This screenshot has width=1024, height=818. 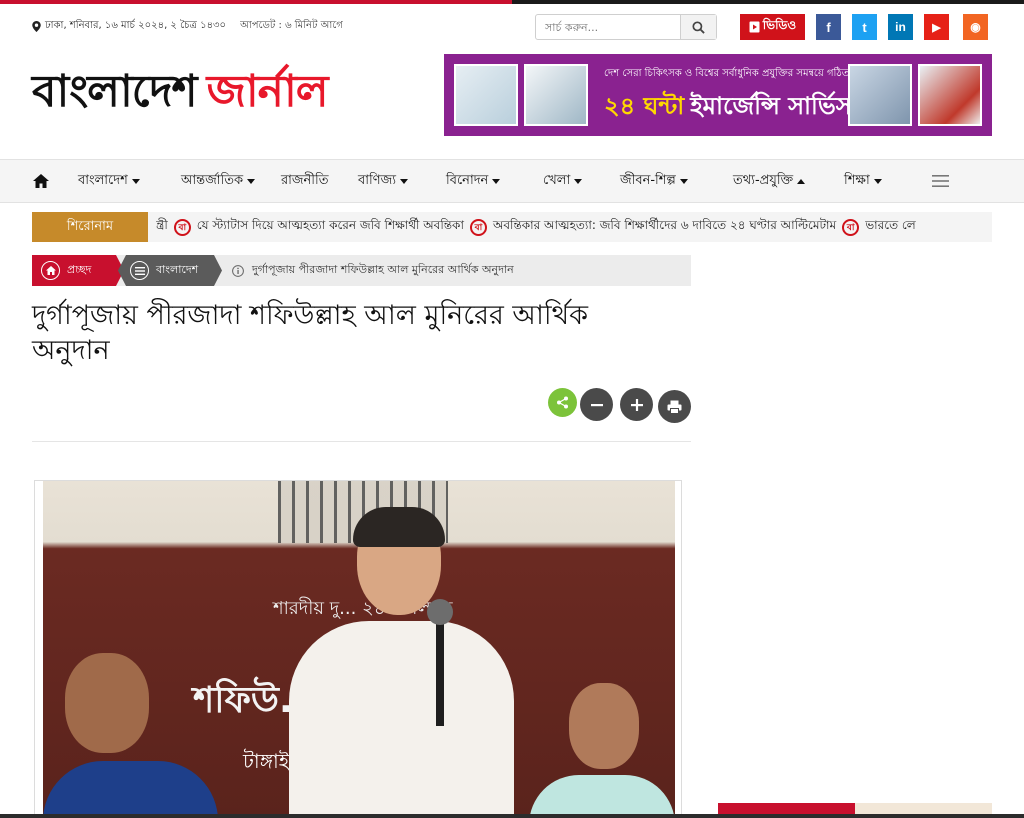 I want to click on location-pin-icon, so click(x=36, y=26).